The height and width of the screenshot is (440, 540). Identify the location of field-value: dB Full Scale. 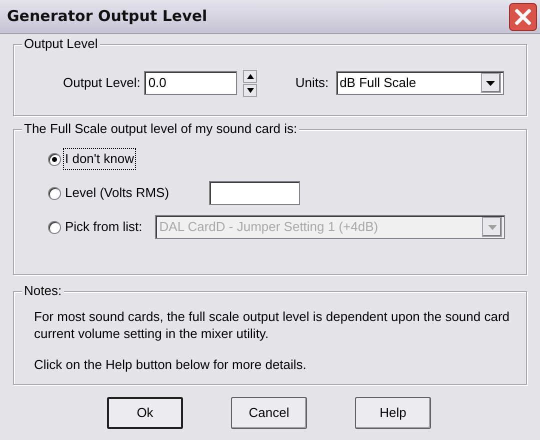
(378, 83).